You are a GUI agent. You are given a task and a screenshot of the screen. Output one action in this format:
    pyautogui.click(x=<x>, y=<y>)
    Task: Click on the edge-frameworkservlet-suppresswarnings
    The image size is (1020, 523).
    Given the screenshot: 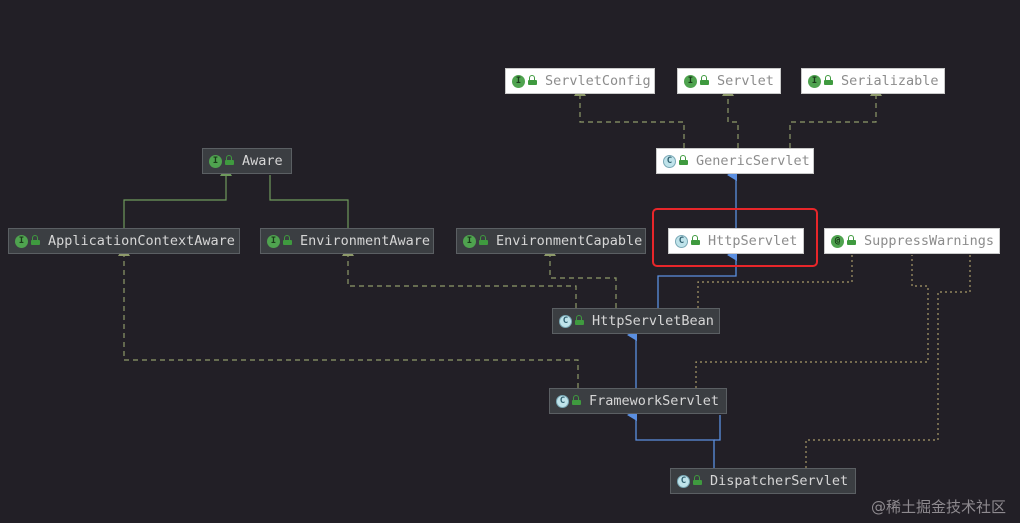 What is the action you would take?
    pyautogui.click(x=812, y=321)
    